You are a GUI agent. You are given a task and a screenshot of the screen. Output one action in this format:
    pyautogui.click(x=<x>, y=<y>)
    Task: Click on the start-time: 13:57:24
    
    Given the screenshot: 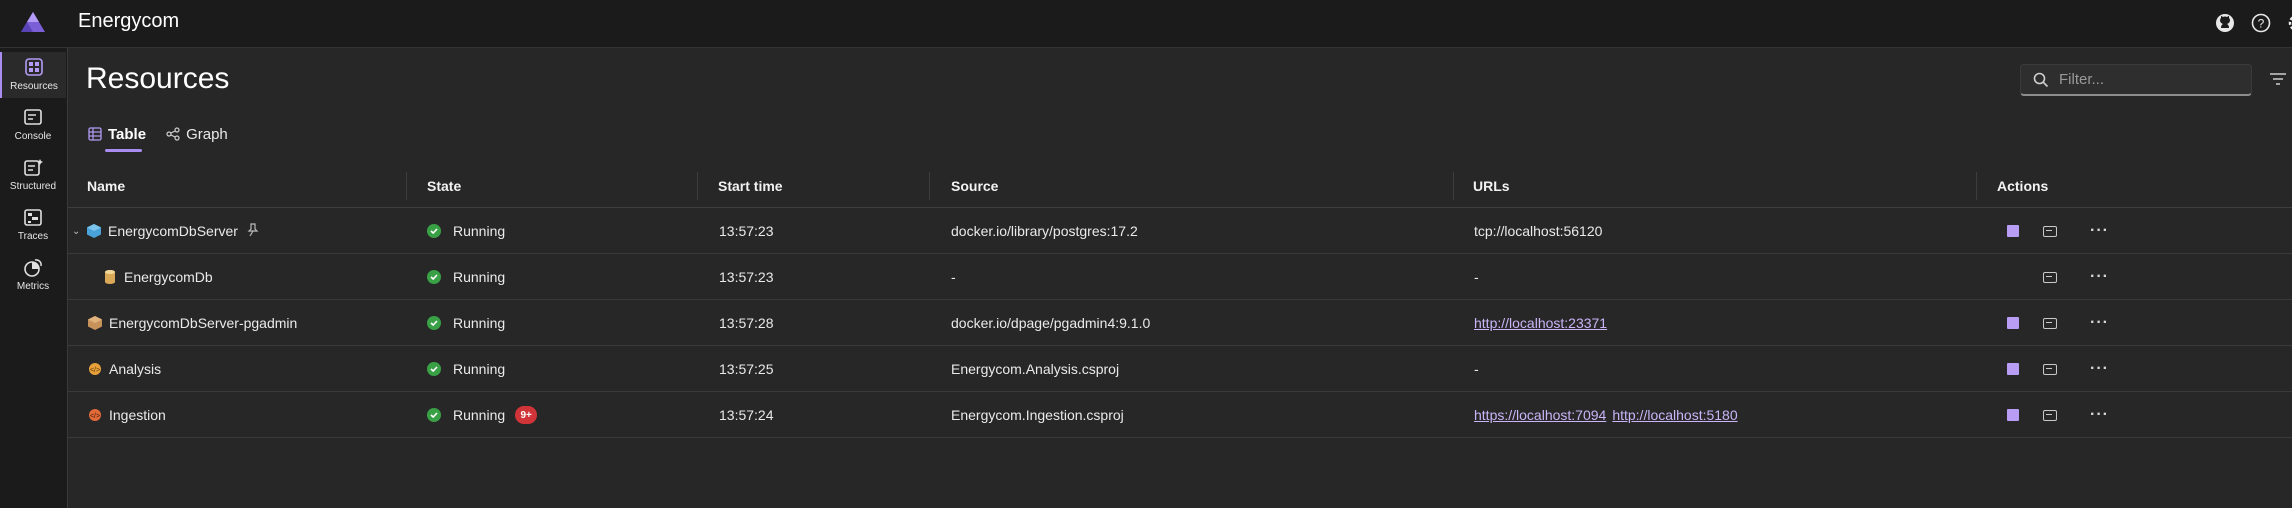 What is the action you would take?
    pyautogui.click(x=746, y=415)
    